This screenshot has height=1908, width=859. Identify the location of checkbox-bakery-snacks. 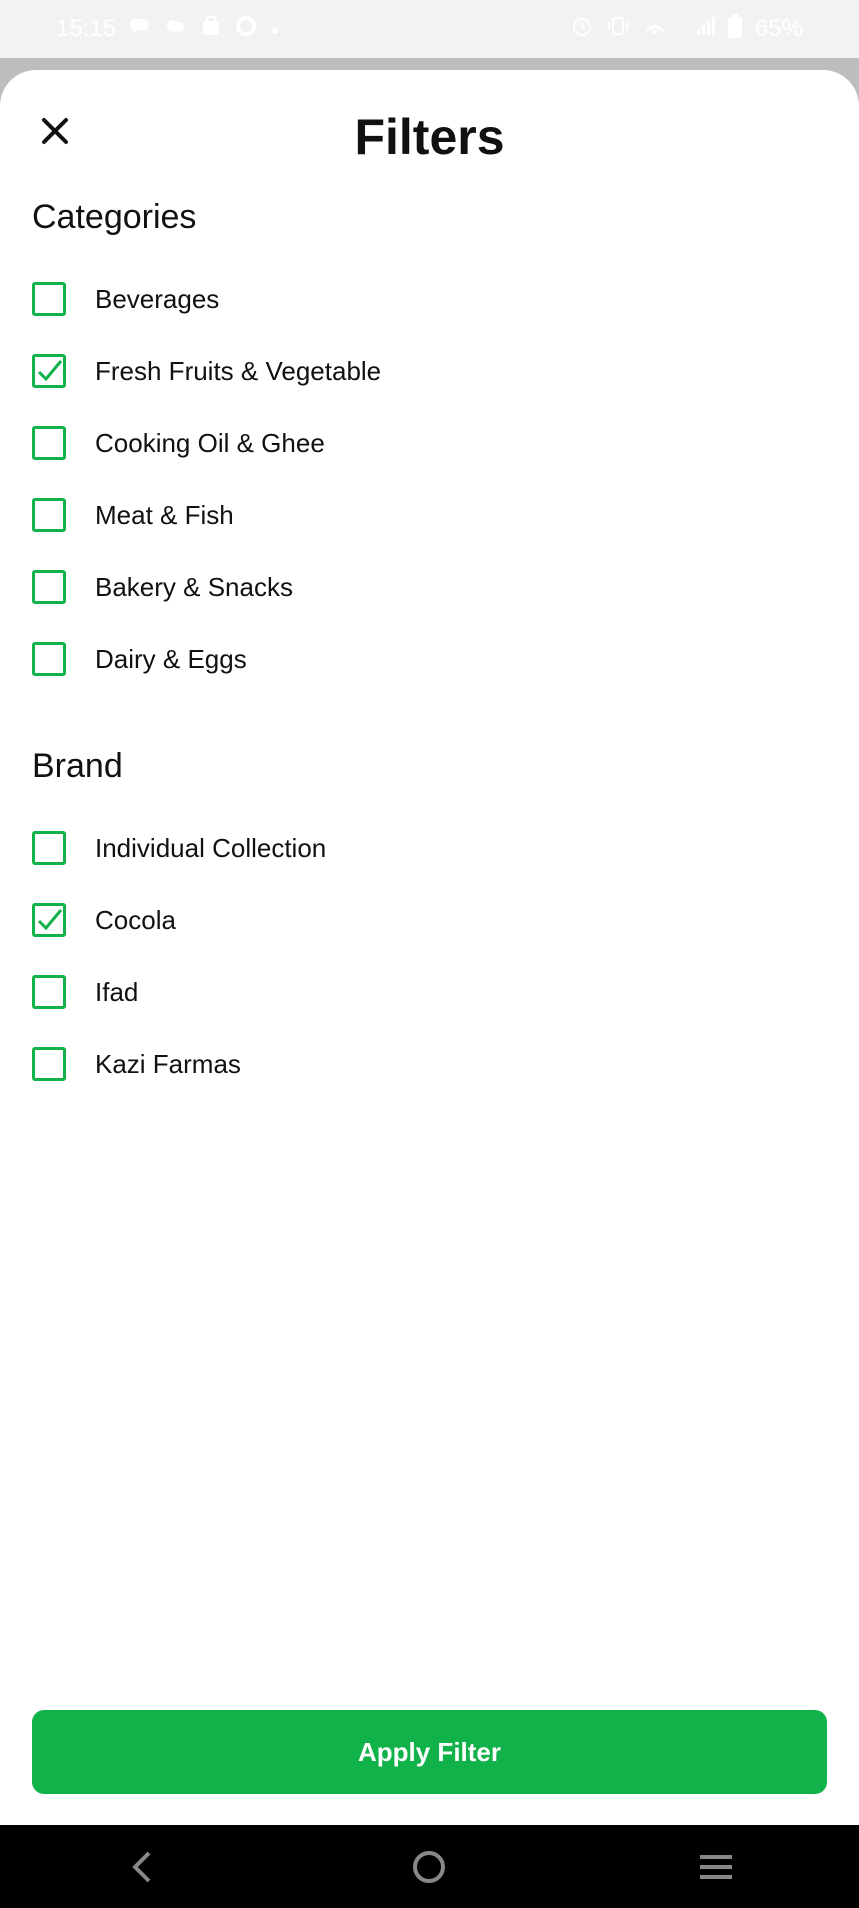
(49, 587).